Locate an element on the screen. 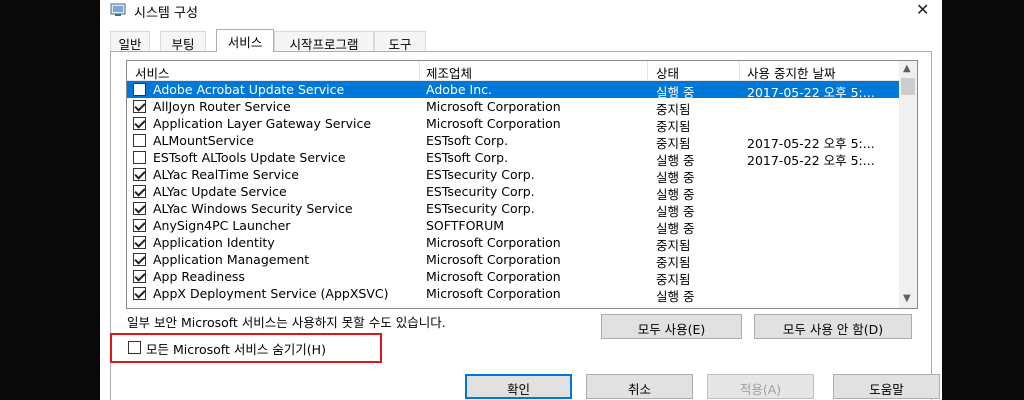 The width and height of the screenshot is (1024, 400). title-bar: 시스템 구성 ✕ is located at coordinates (521, 11).